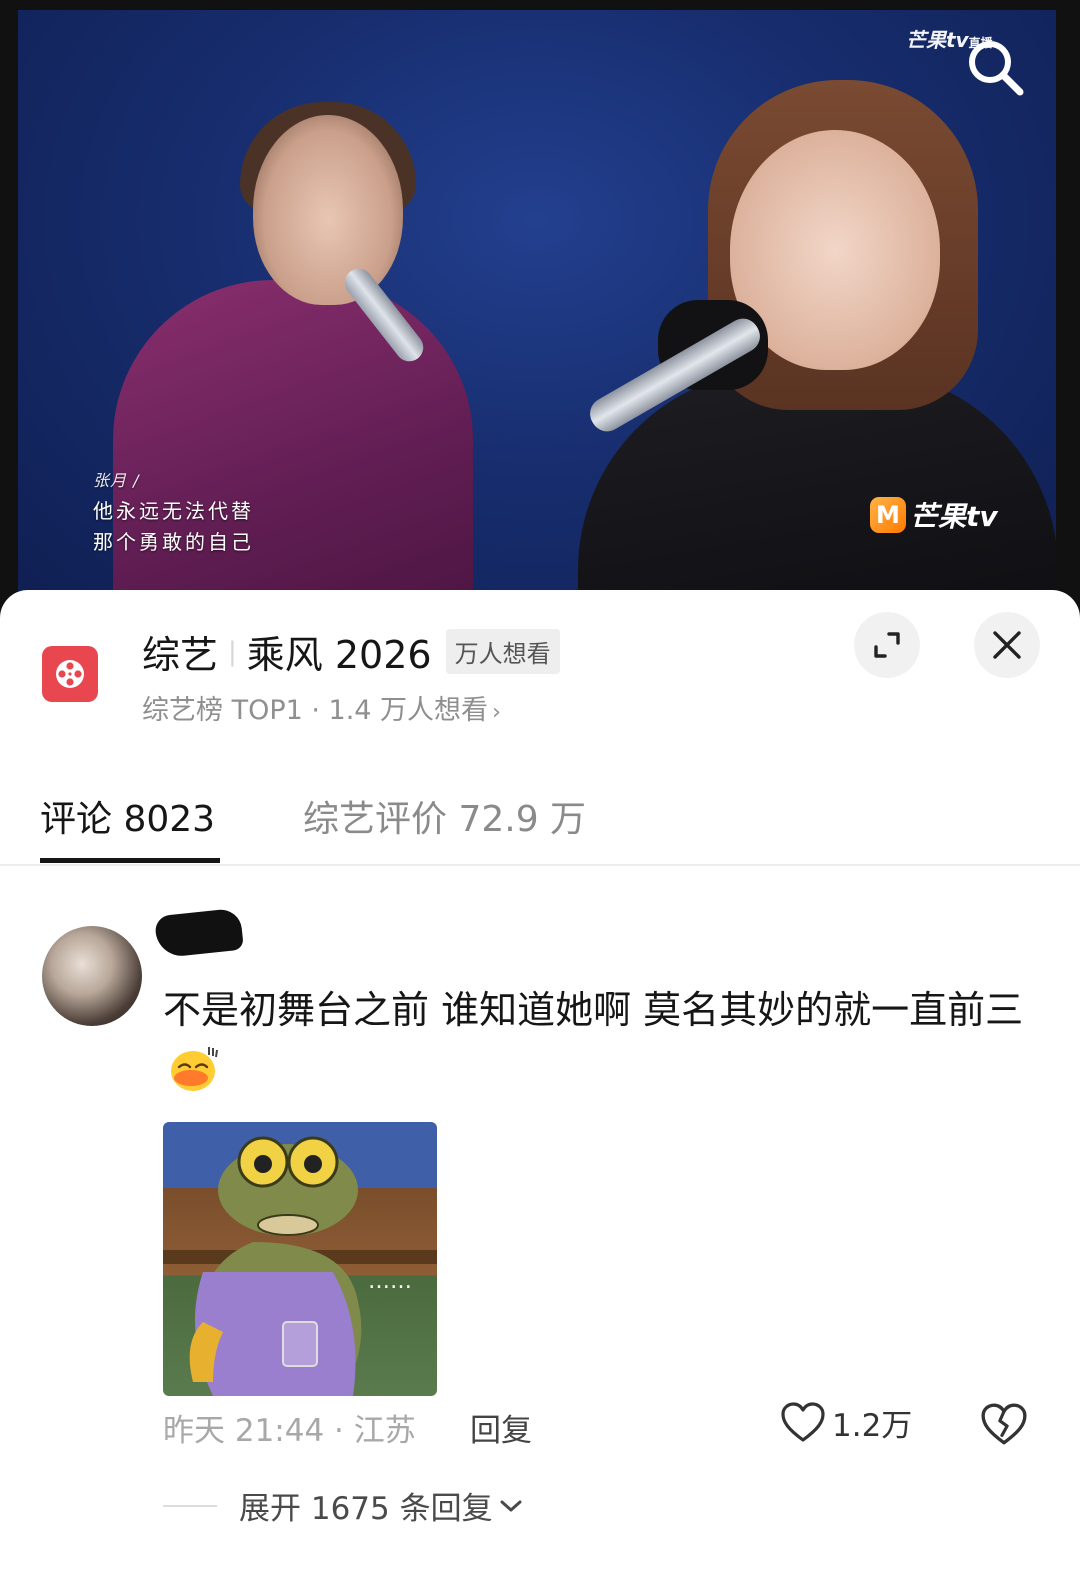  Describe the element at coordinates (190, 1505) in the screenshot. I see `divider-line` at that location.